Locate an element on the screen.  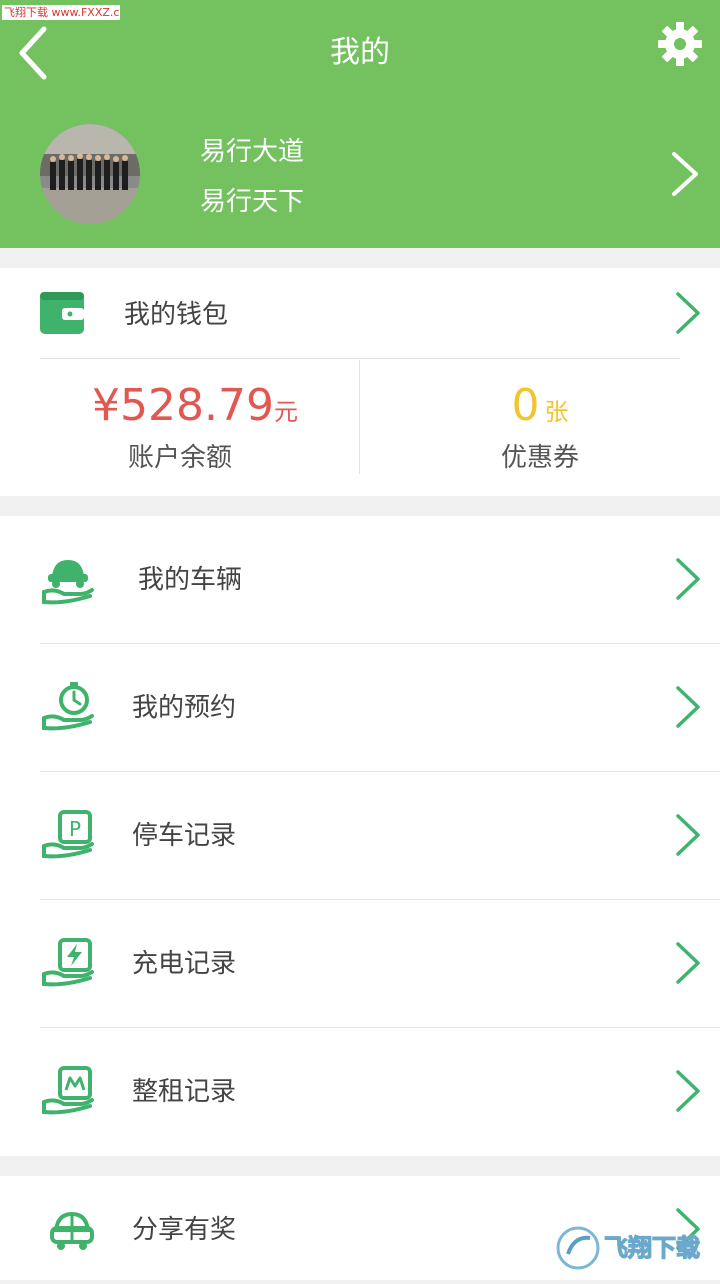
wallet-label: 我的钱包 is located at coordinates (176, 315).